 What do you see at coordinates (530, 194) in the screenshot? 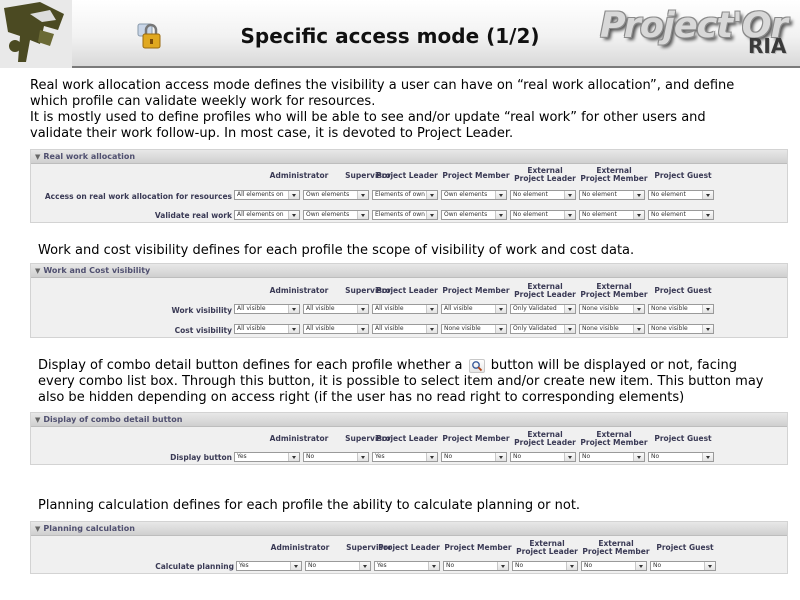
I see `select-value: No element` at bounding box center [530, 194].